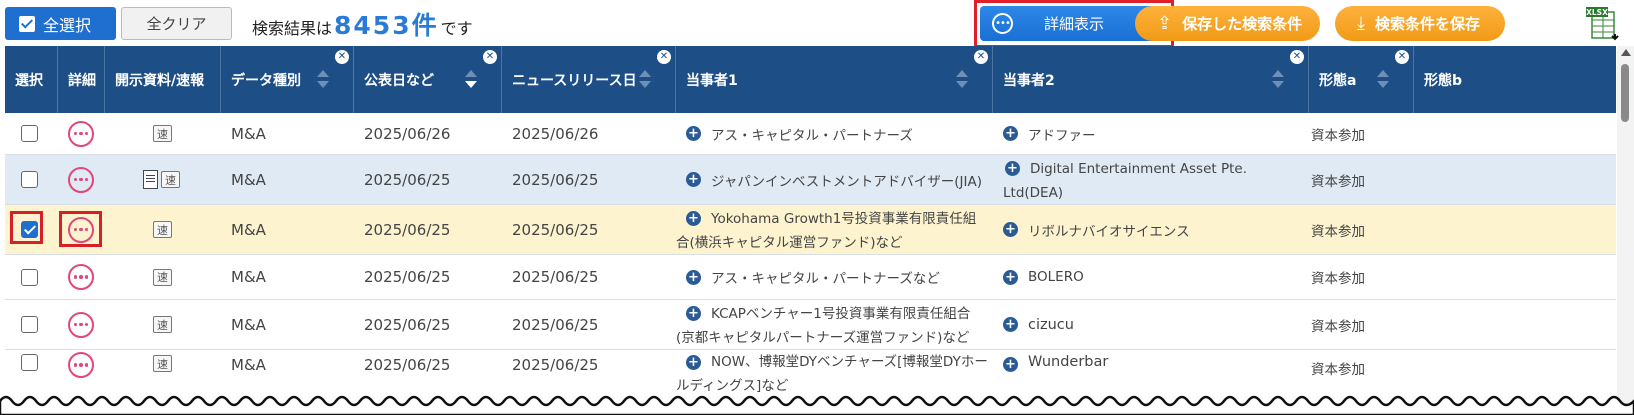  What do you see at coordinates (67, 25) in the screenshot?
I see `select-all-label: 全選択` at bounding box center [67, 25].